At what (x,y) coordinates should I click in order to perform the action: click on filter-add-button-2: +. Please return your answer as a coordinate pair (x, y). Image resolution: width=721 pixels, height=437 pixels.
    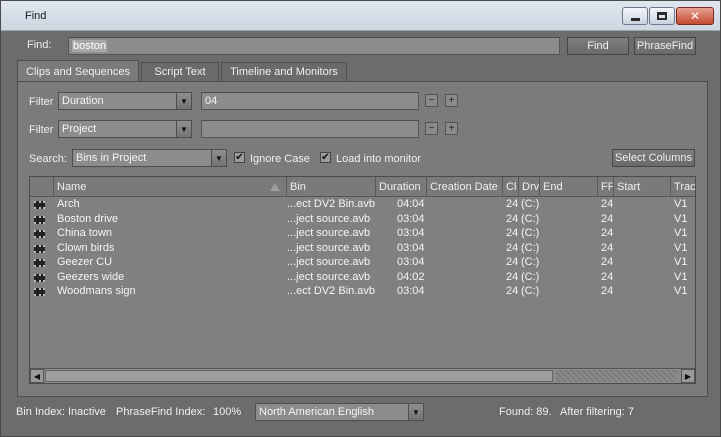
    Looking at the image, I should click on (451, 128).